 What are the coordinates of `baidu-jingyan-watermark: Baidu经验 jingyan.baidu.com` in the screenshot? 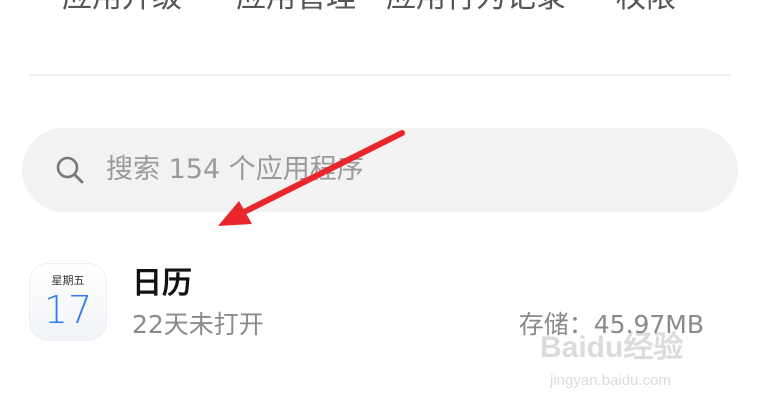 It's located at (630, 362).